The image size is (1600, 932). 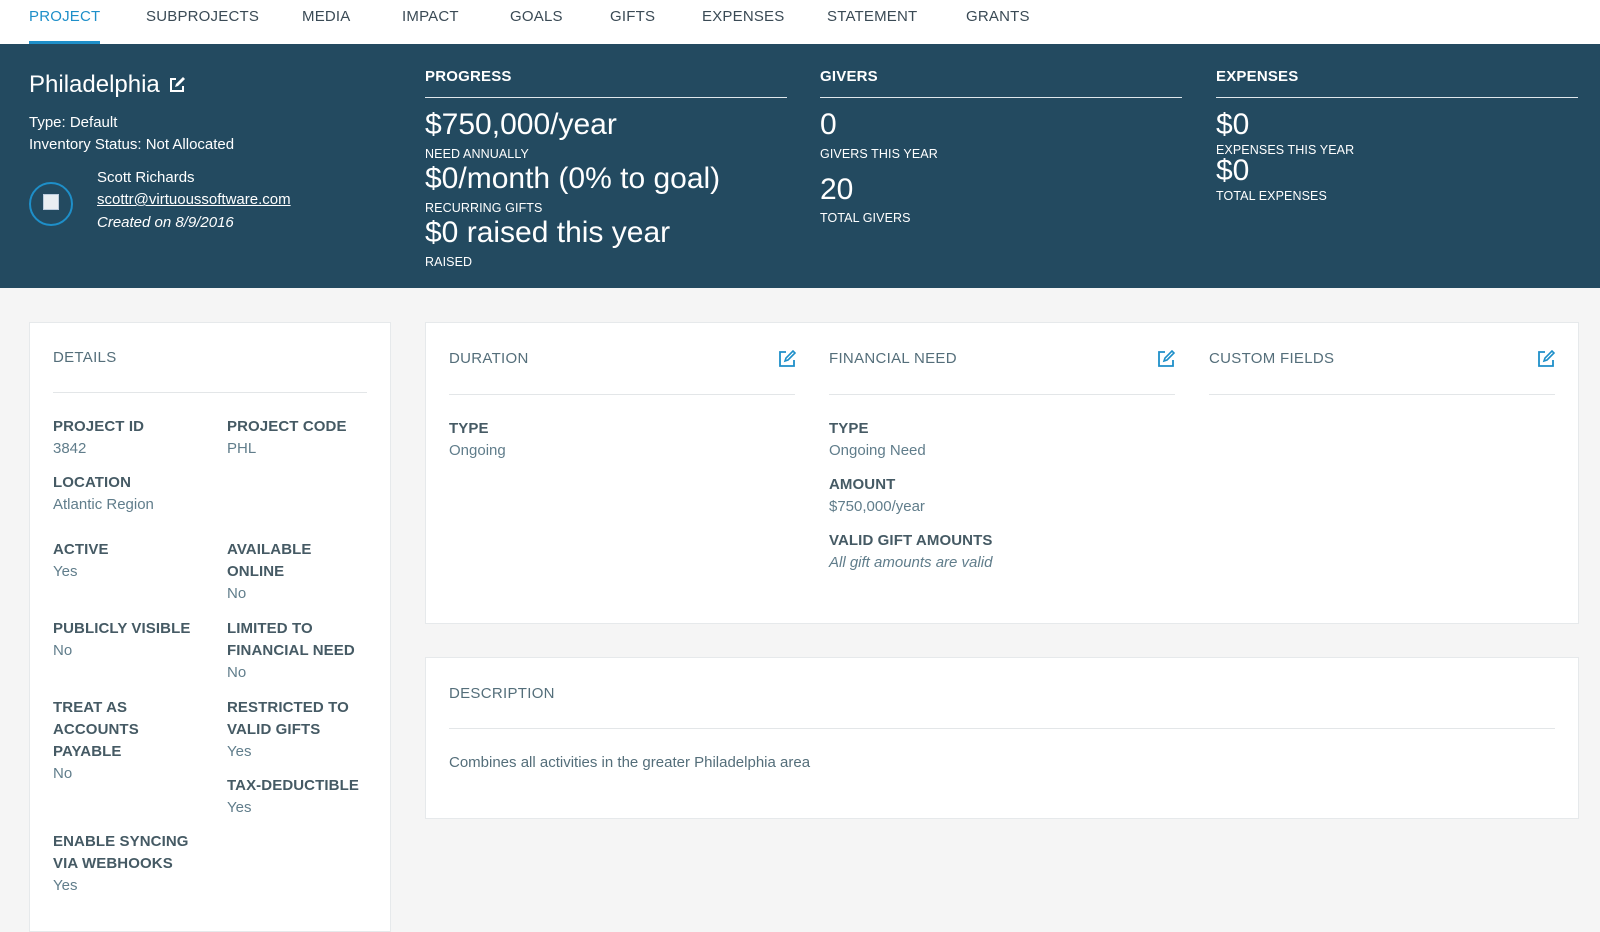 I want to click on created-date: Created on 8/9/2016, so click(x=165, y=222).